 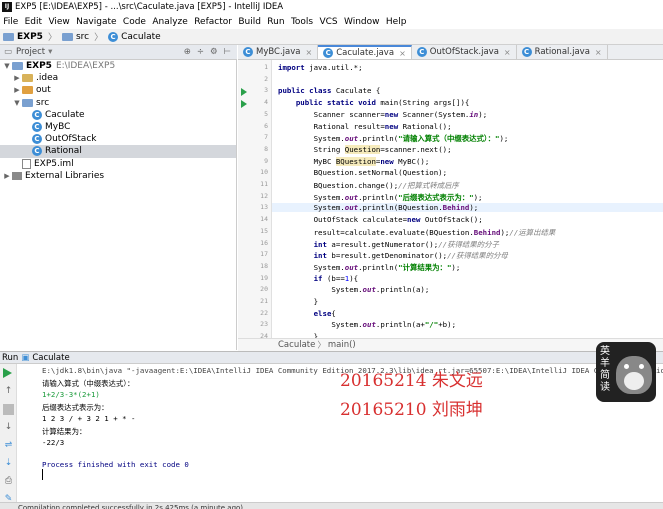 I want to click on tree-item-outofstack: C OutOfStack, so click(x=118, y=139).